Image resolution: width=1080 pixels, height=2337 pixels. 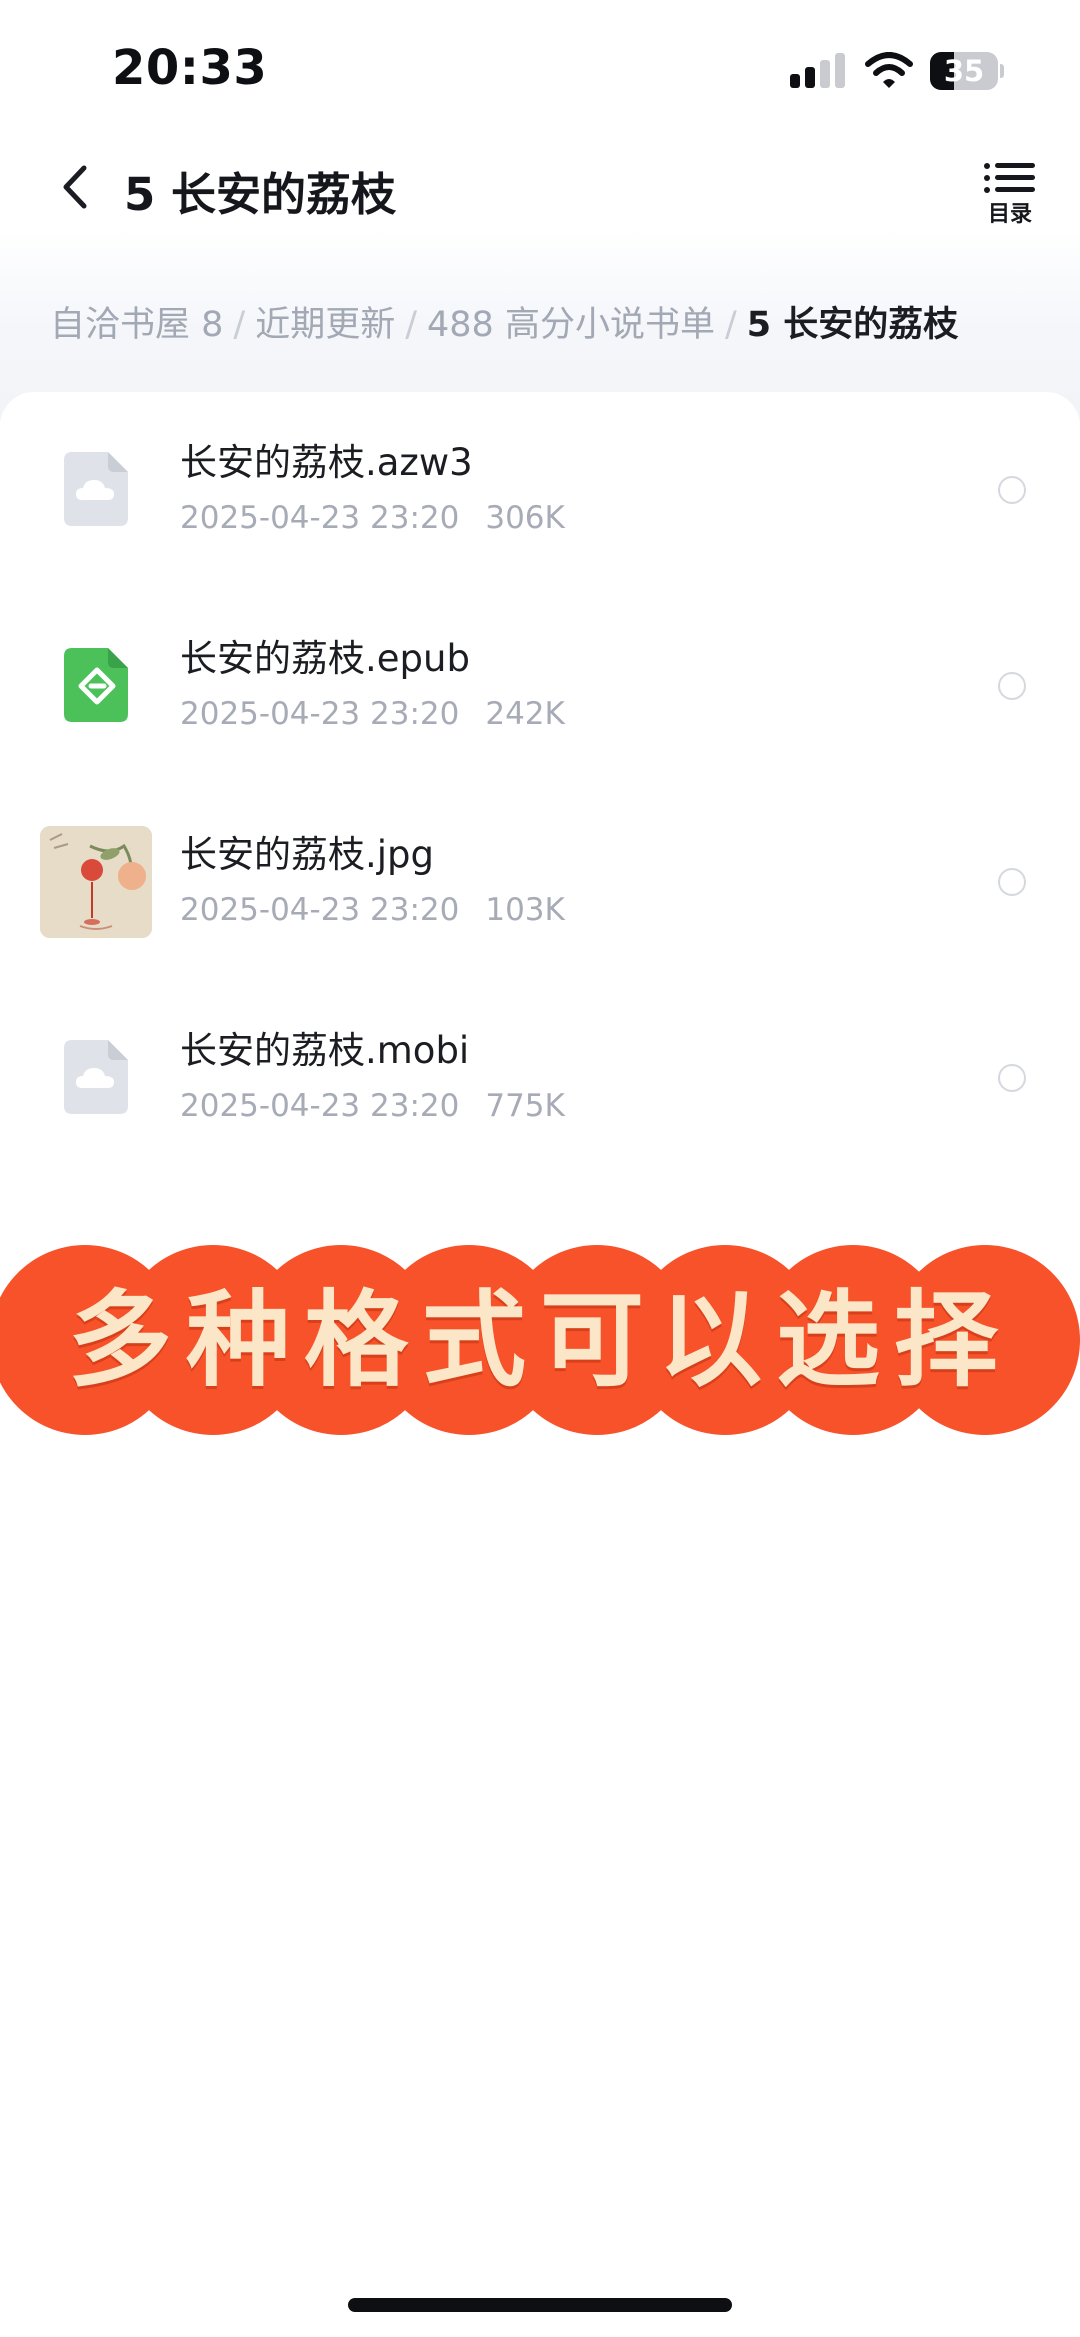 I want to click on file-row-epub: 长安的荔枝.epub 2025-04-23 23:20 242K, so click(x=540, y=686).